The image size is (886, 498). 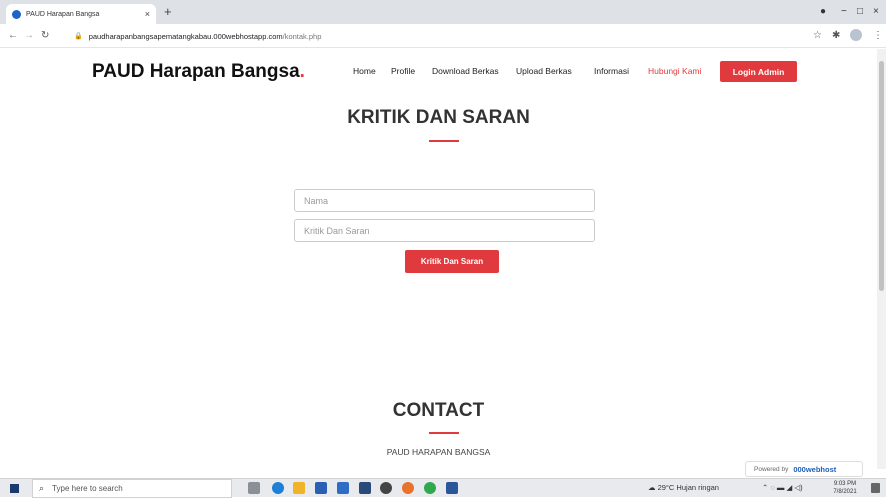 What do you see at coordinates (168, 12) in the screenshot?
I see `new-tab-button: +` at bounding box center [168, 12].